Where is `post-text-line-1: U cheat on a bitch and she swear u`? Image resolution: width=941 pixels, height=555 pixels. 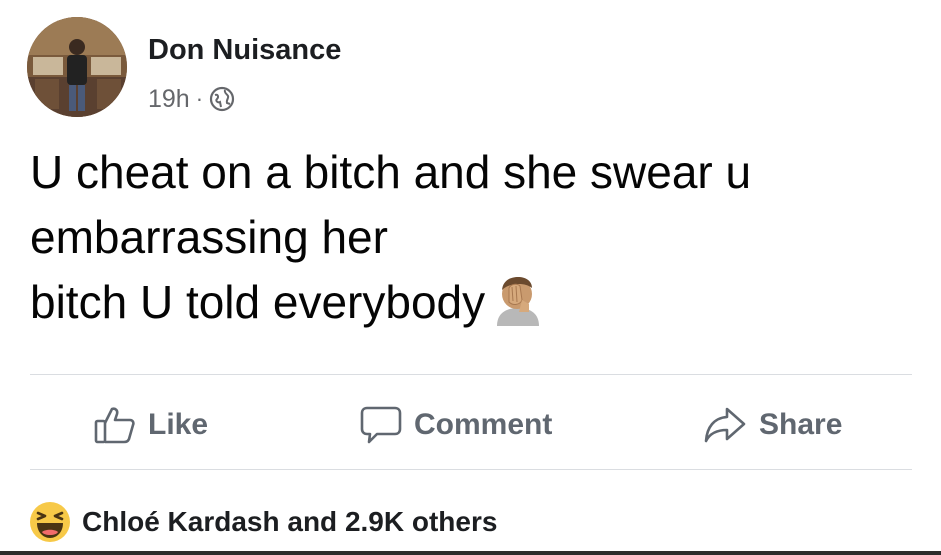 post-text-line-1: U cheat on a bitch and she swear u is located at coordinates (391, 172).